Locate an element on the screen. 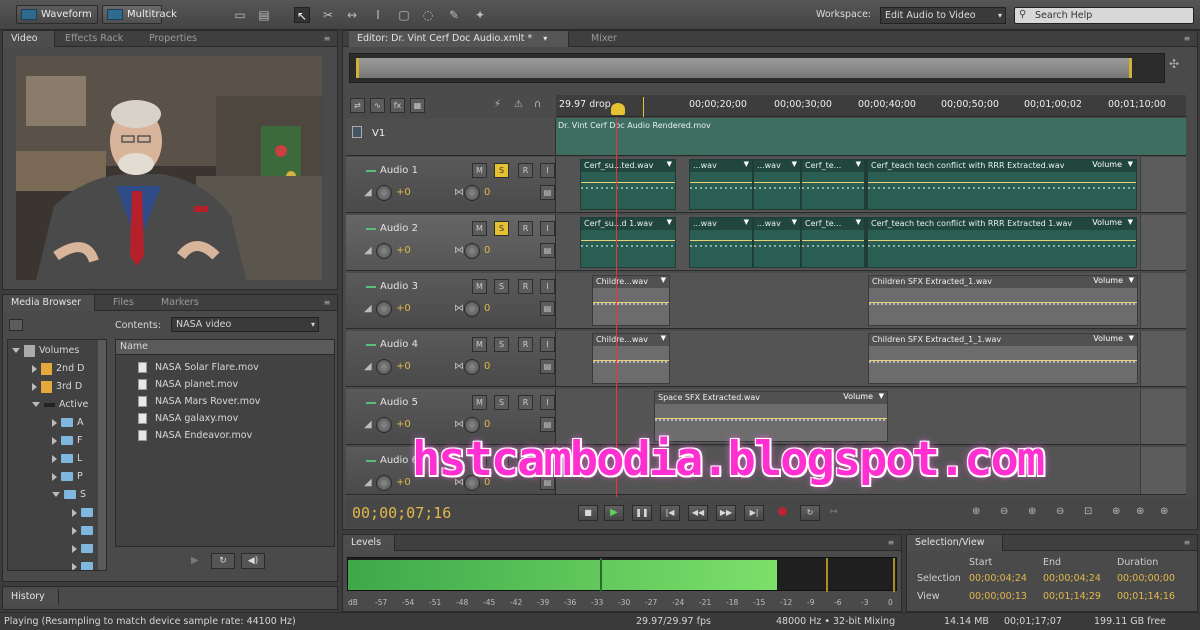 The image size is (1200, 630). go-to-end-button: ▶| is located at coordinates (754, 513).